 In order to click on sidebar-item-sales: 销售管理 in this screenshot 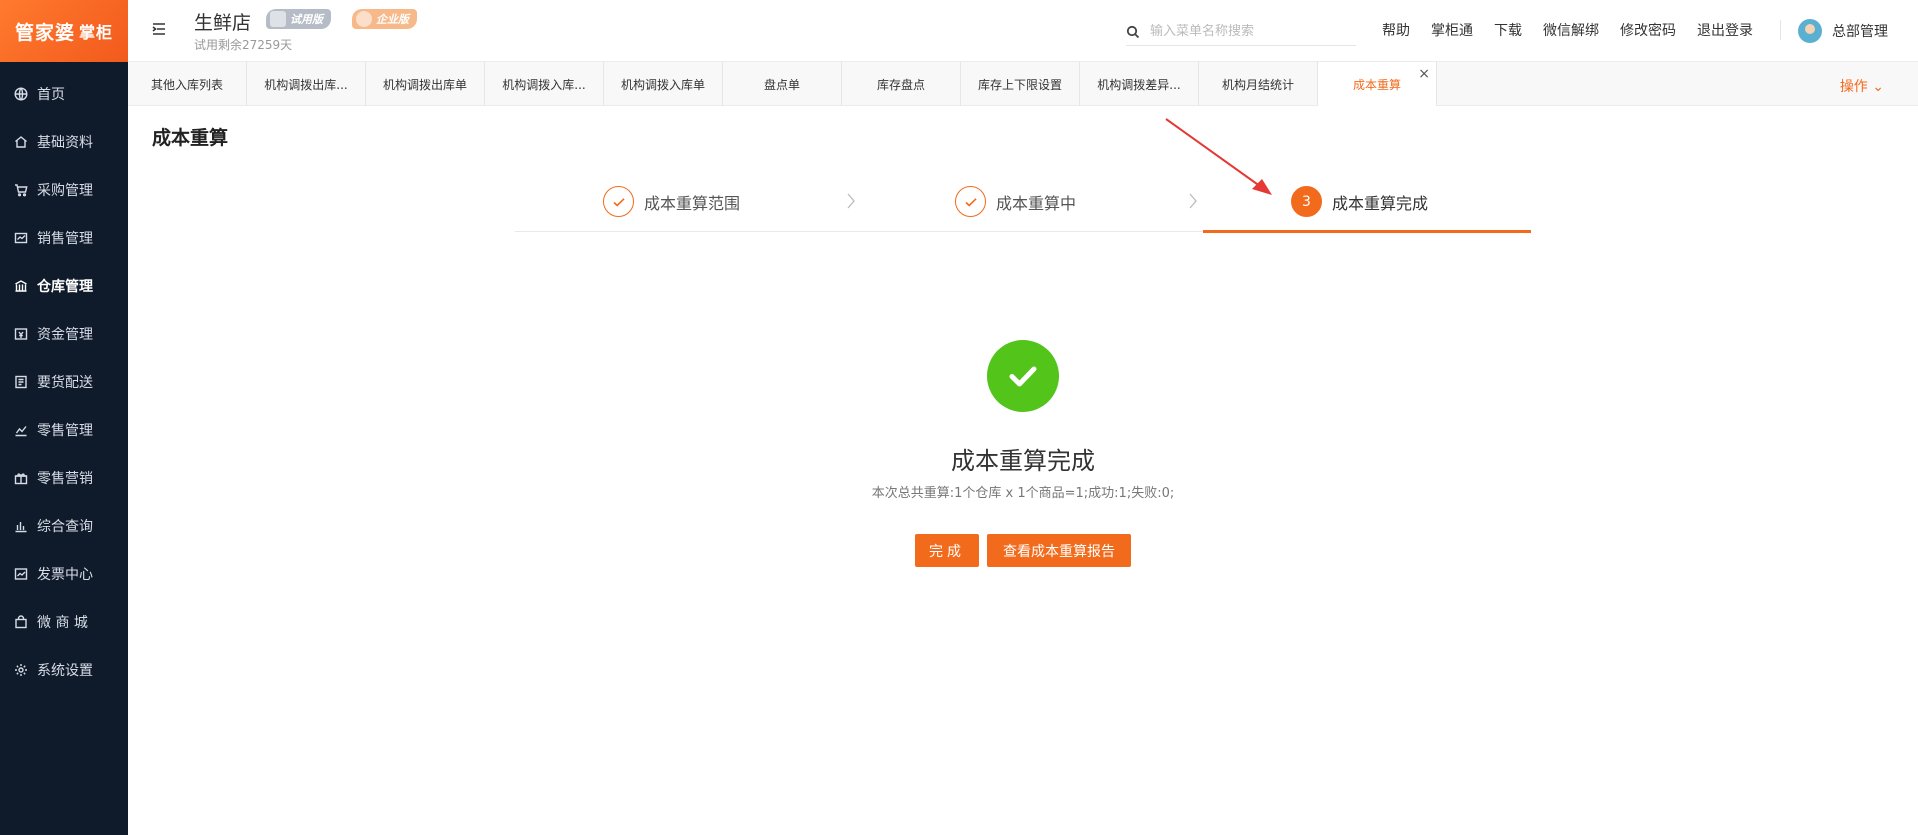, I will do `click(64, 238)`.